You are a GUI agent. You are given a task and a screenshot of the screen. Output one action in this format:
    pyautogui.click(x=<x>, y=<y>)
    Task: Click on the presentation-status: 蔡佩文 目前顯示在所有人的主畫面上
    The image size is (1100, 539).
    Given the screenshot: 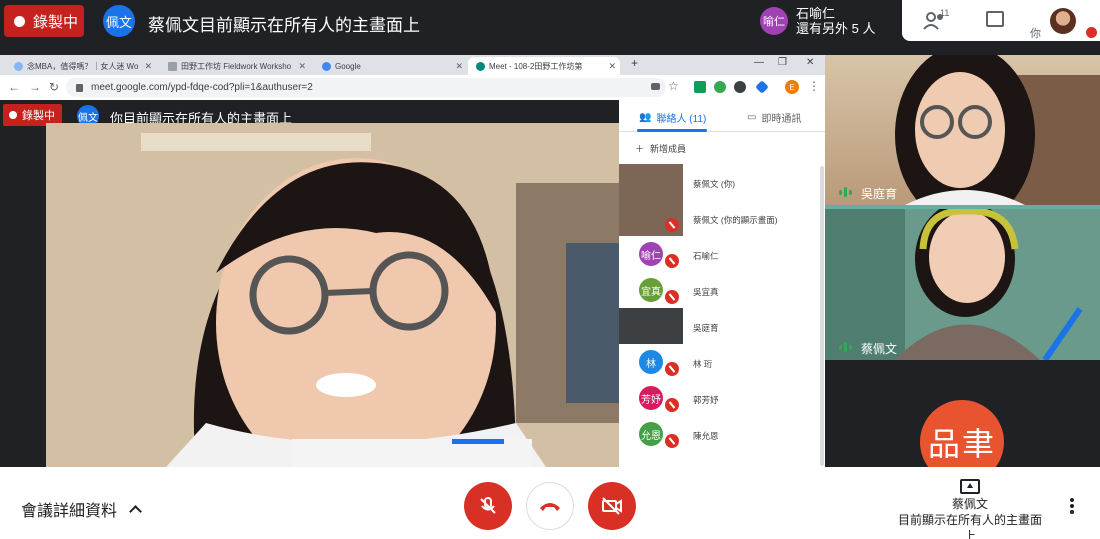 What is the action you would take?
    pyautogui.click(x=970, y=509)
    